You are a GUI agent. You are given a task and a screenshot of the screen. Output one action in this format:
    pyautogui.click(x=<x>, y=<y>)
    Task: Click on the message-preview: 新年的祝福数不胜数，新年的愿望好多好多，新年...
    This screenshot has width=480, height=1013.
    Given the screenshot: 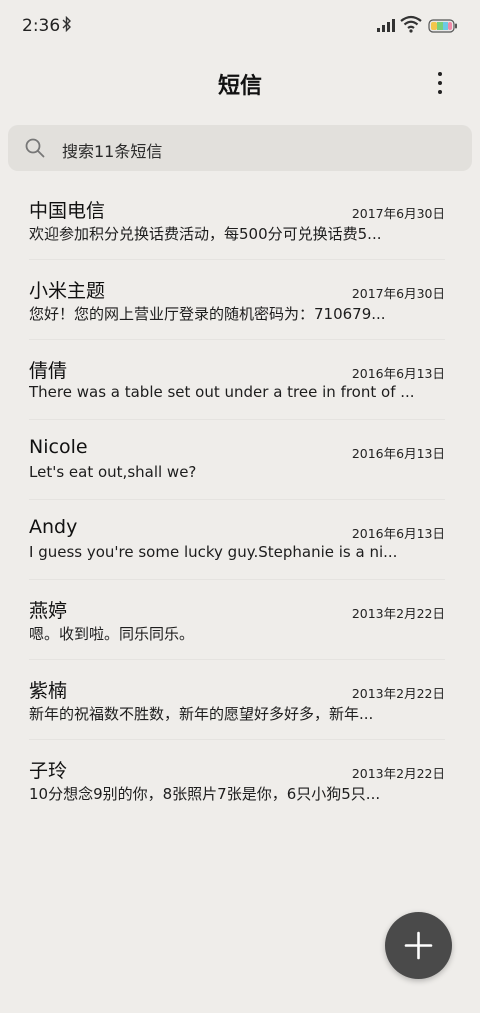 What is the action you would take?
    pyautogui.click(x=201, y=714)
    